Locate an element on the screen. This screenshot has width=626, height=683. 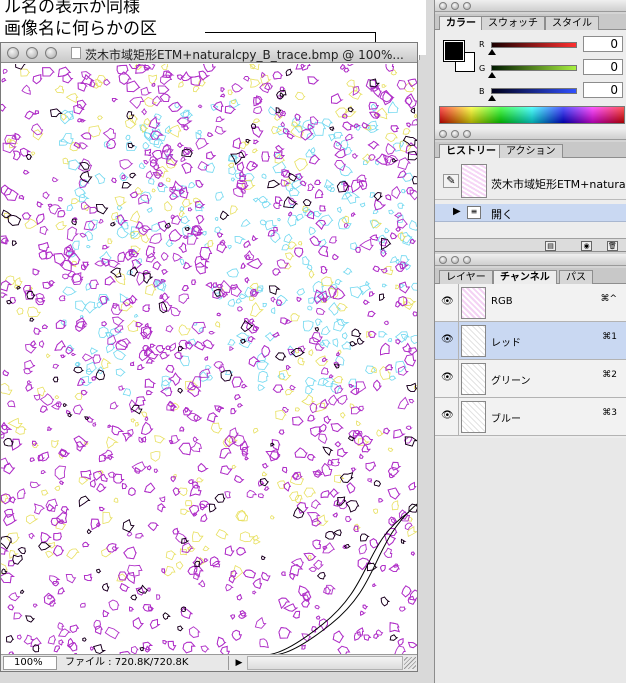
trash-icon: 🗑 is located at coordinates (612, 246).